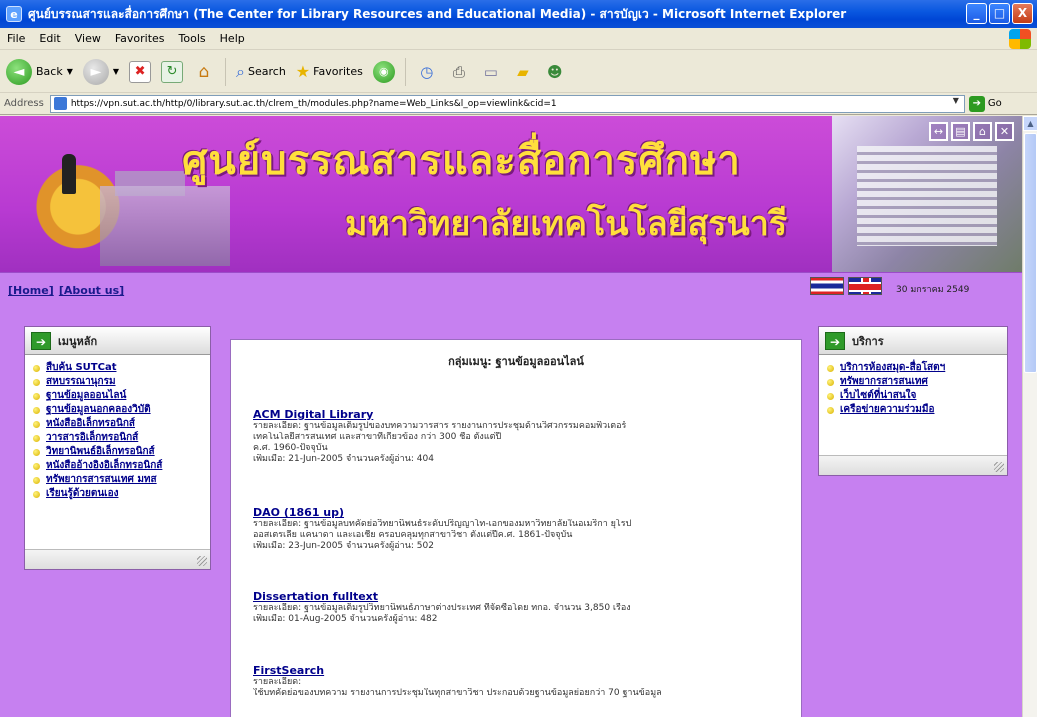  Describe the element at coordinates (878, 396) in the screenshot. I see `service-link-websites: เว็บไซต์ที่น่าสนใจ` at that location.